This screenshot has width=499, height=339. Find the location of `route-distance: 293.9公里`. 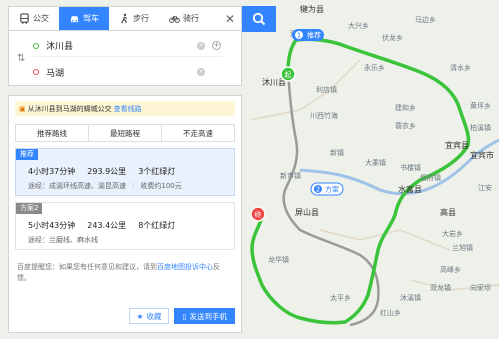

route-distance: 293.9公里 is located at coordinates (107, 171).